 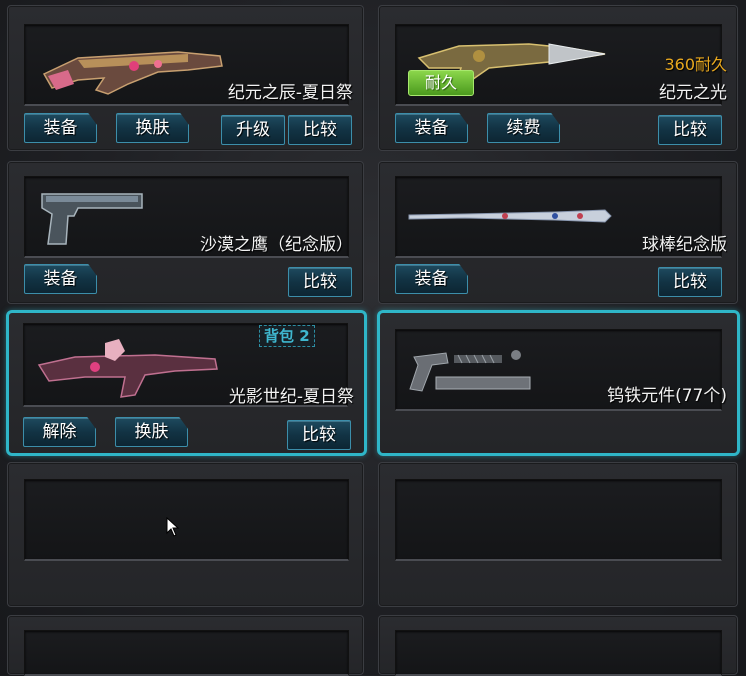 I want to click on bat-icon, so click(x=510, y=216).